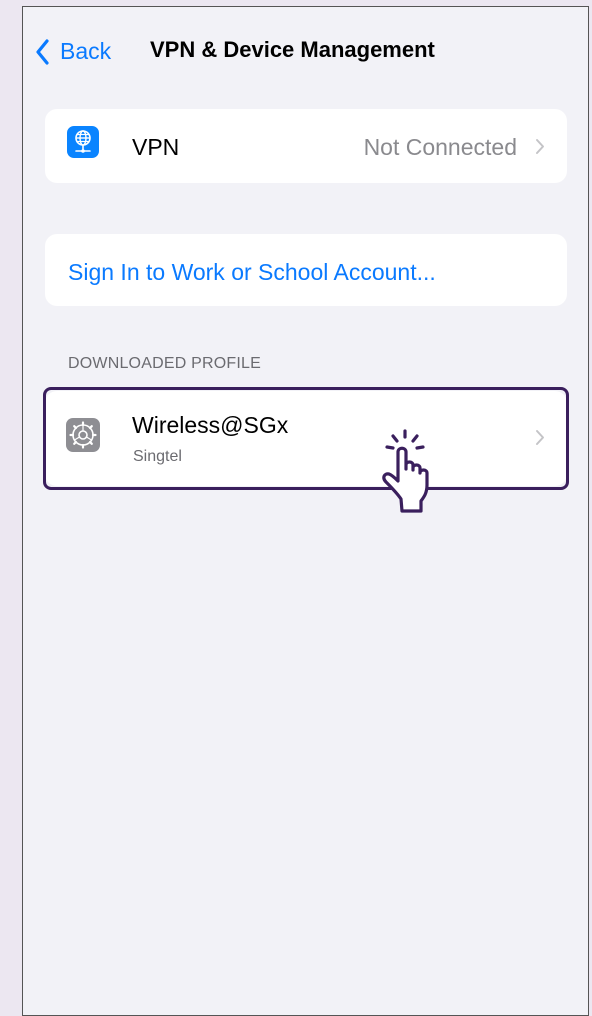 The width and height of the screenshot is (592, 1016). What do you see at coordinates (292, 49) in the screenshot?
I see `page-title: VPN & Device Management` at bounding box center [292, 49].